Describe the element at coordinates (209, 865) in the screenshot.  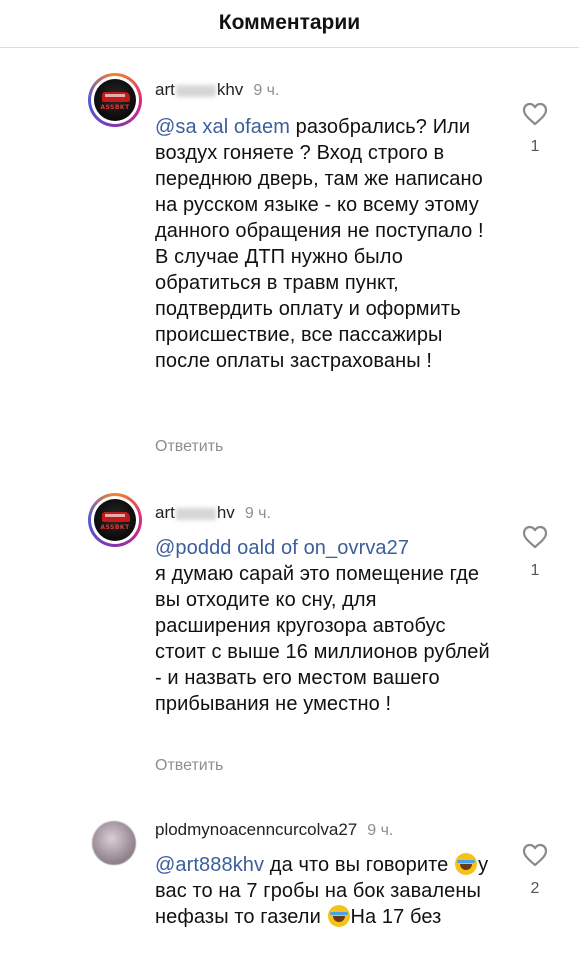
I see `mention-link: @art888khv` at that location.